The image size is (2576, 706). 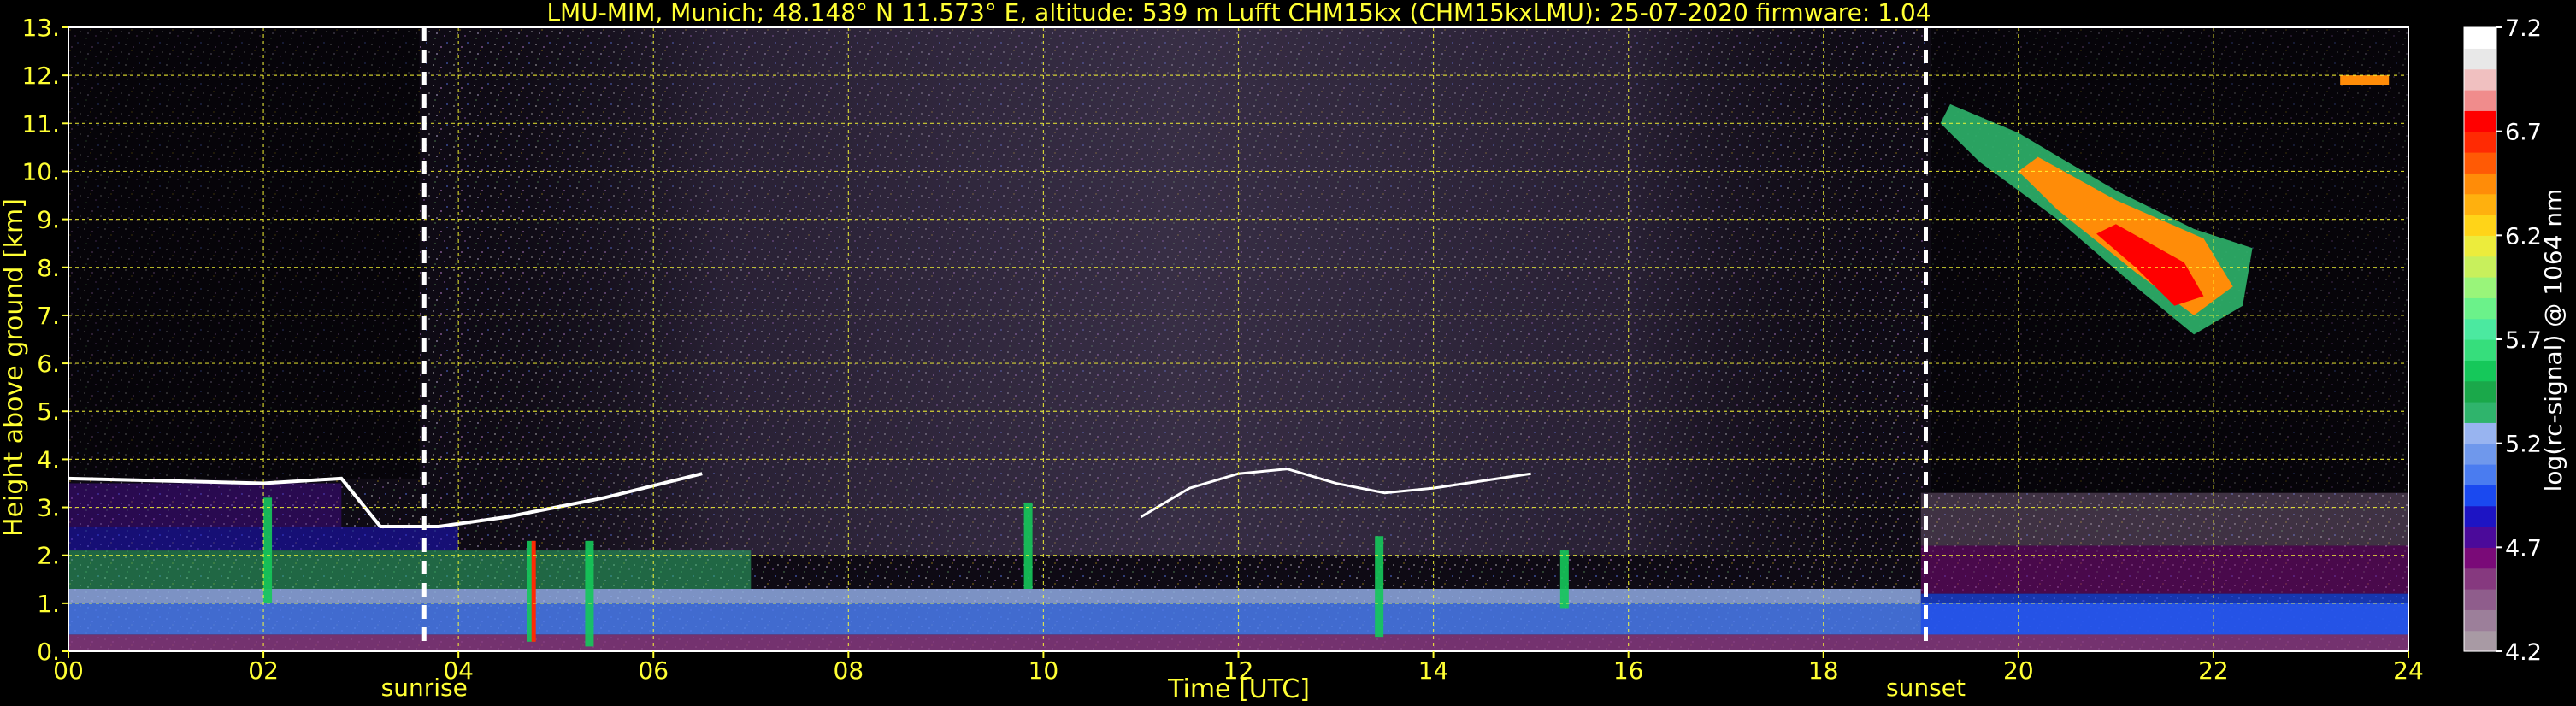 I want to click on night-clear-sky, so click(x=244, y=253).